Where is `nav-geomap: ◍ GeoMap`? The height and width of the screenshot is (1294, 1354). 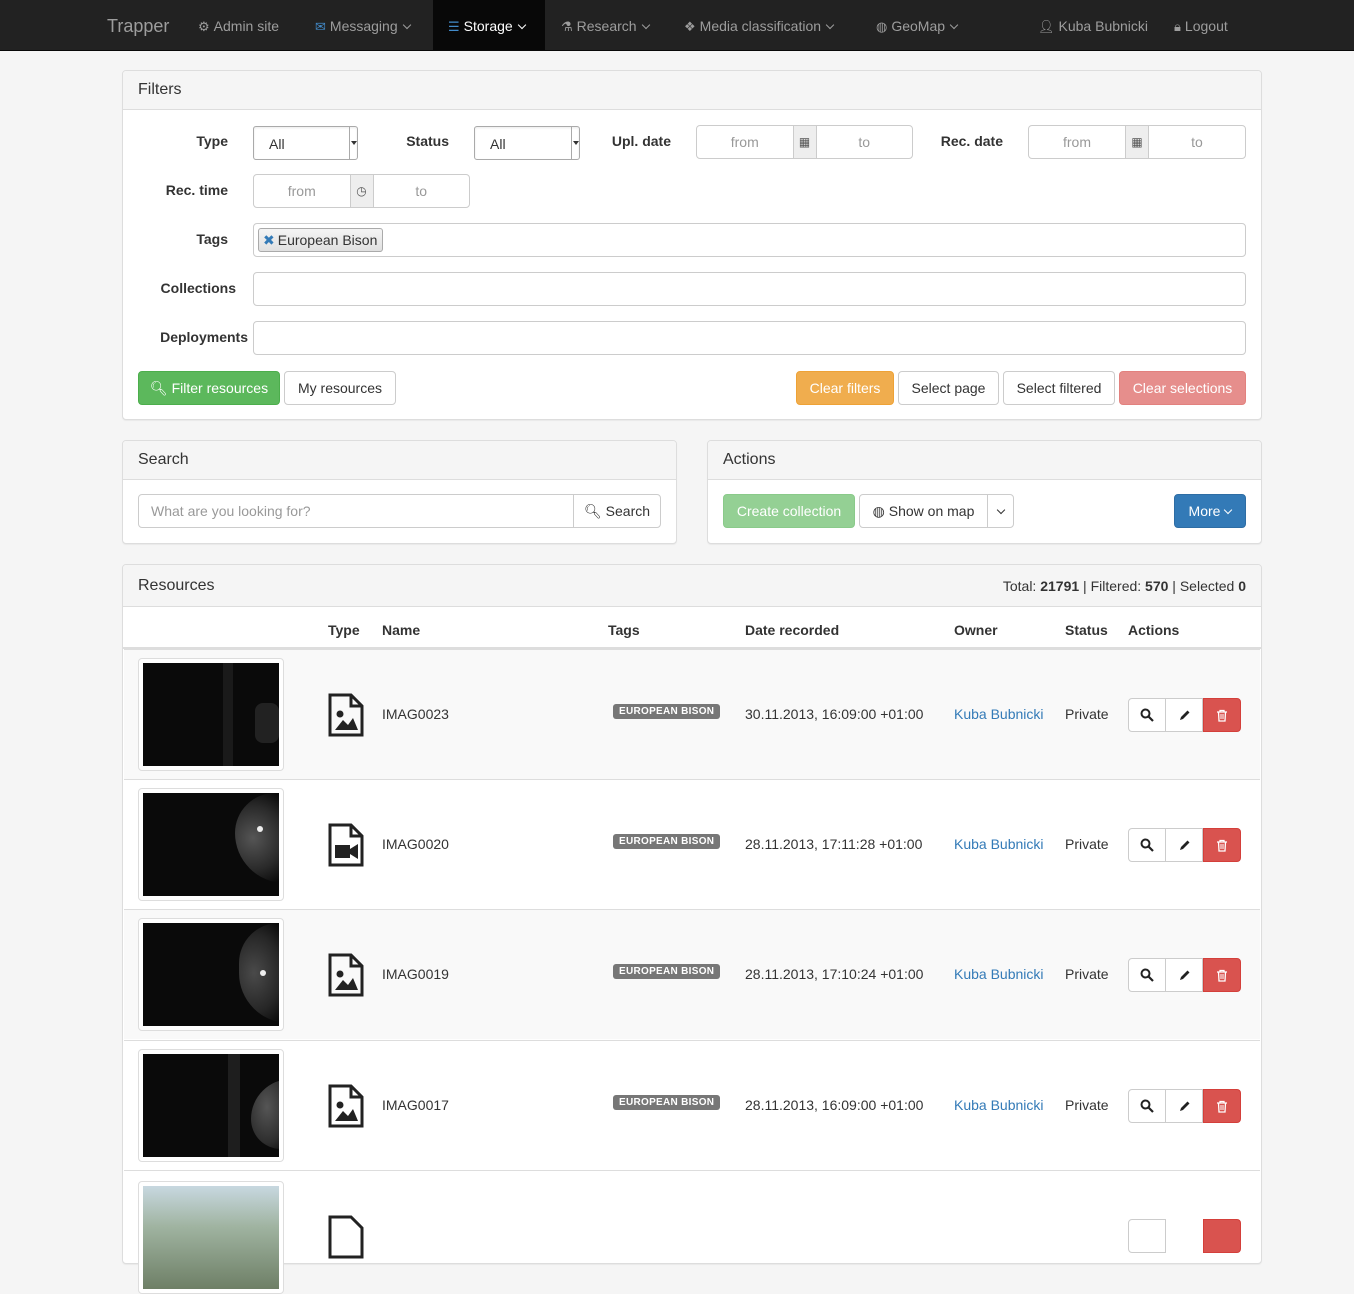 nav-geomap: ◍ GeoMap is located at coordinates (917, 25).